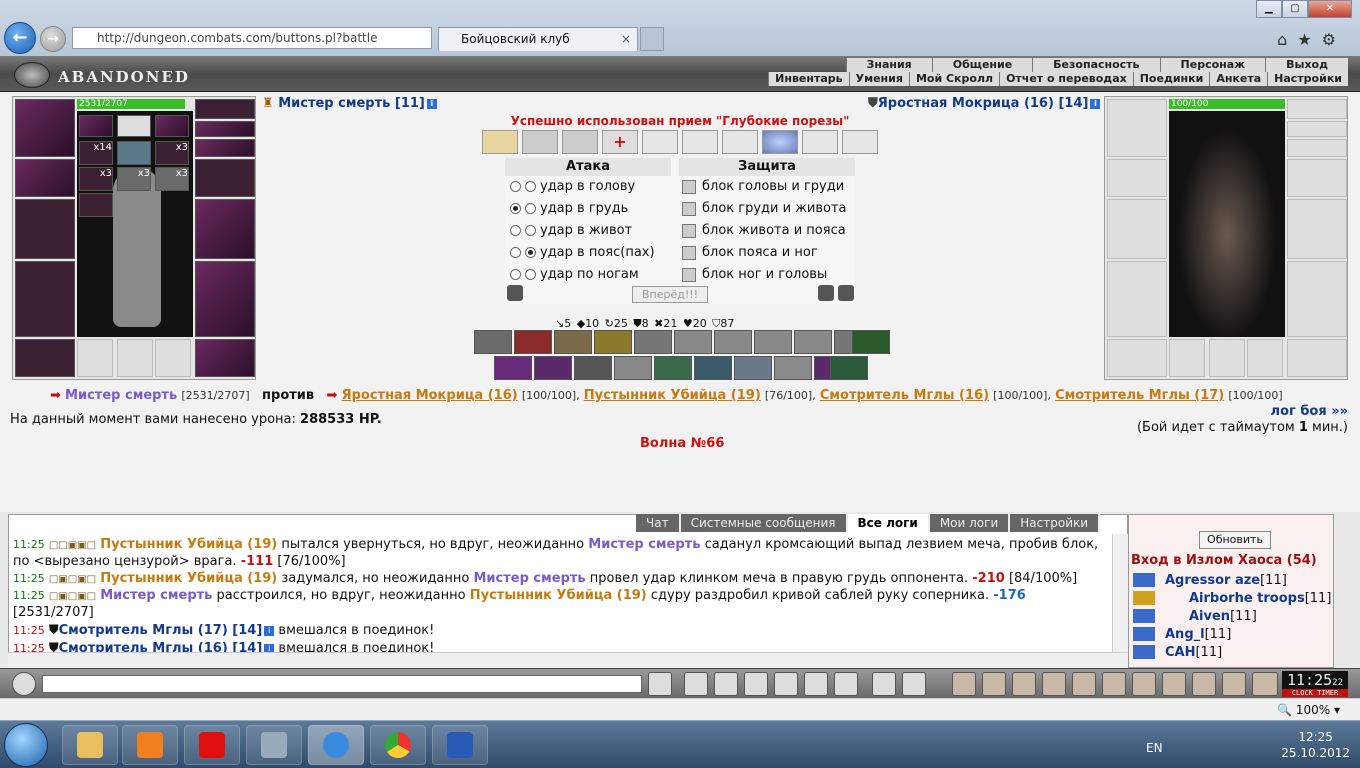 The image size is (1360, 768). Describe the element at coordinates (1024, 684) in the screenshot. I see `money-bag-icon` at that location.